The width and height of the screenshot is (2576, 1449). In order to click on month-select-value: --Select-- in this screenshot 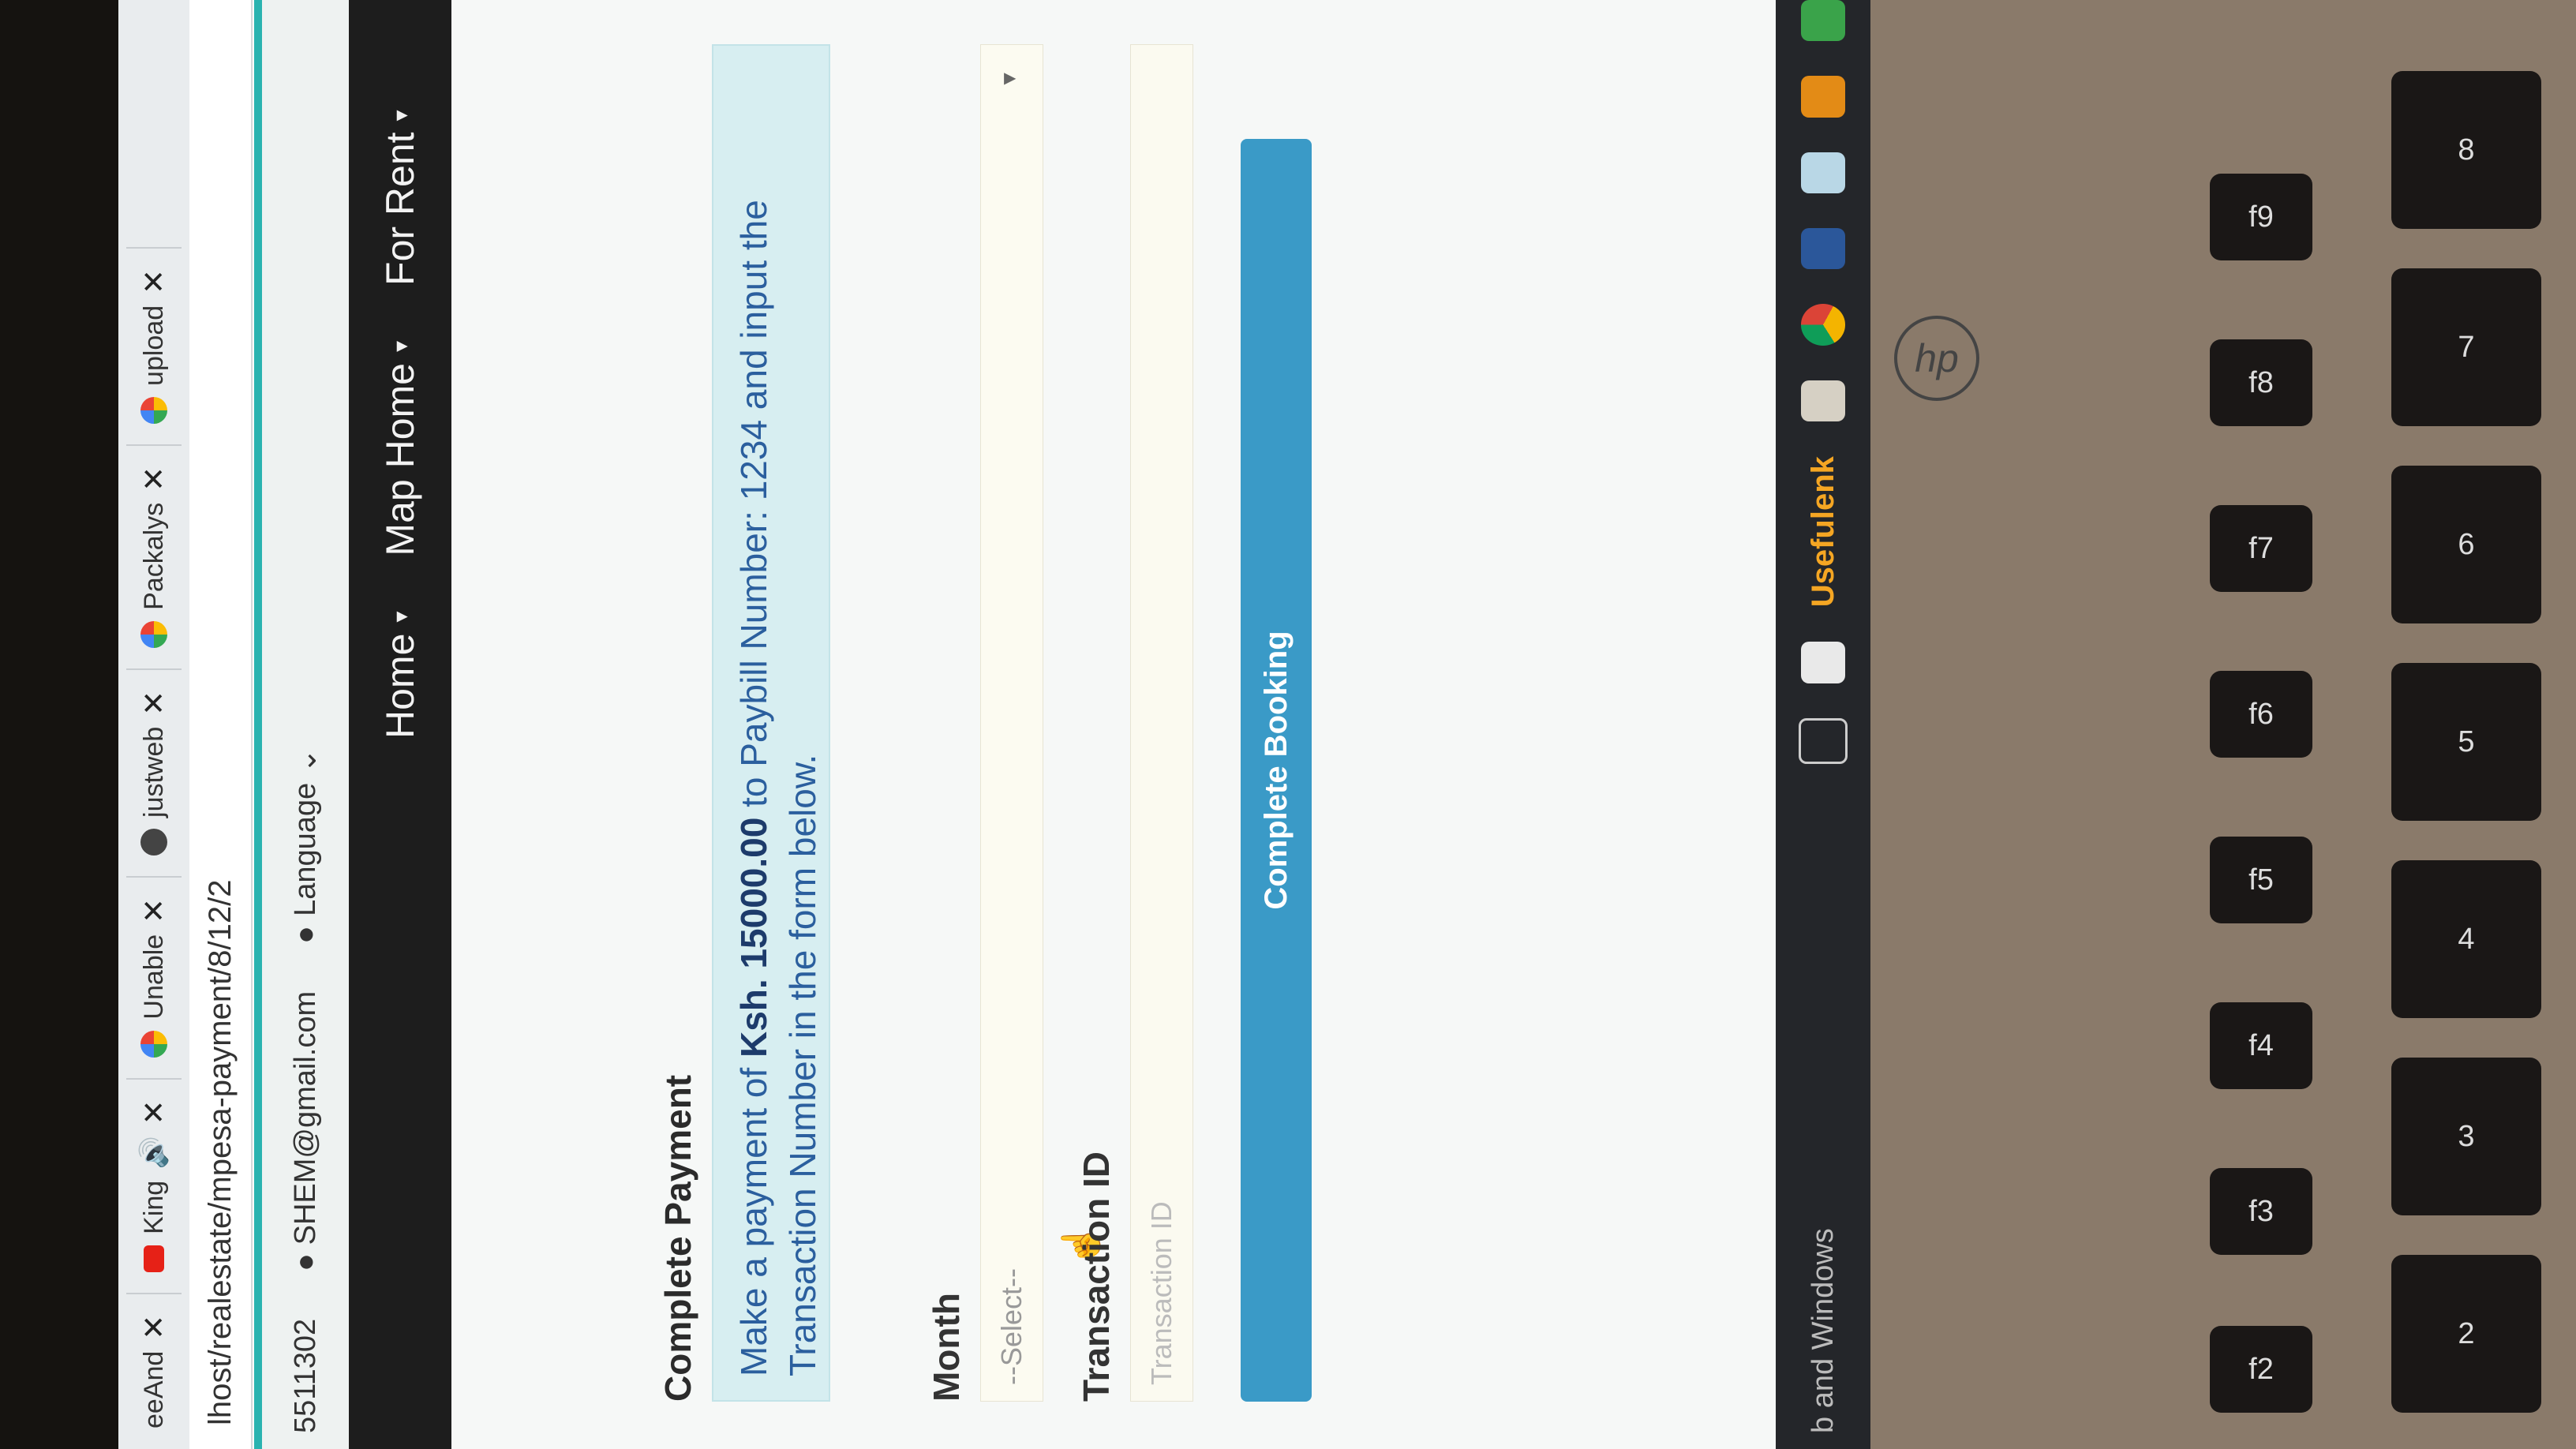, I will do `click(1011, 1326)`.